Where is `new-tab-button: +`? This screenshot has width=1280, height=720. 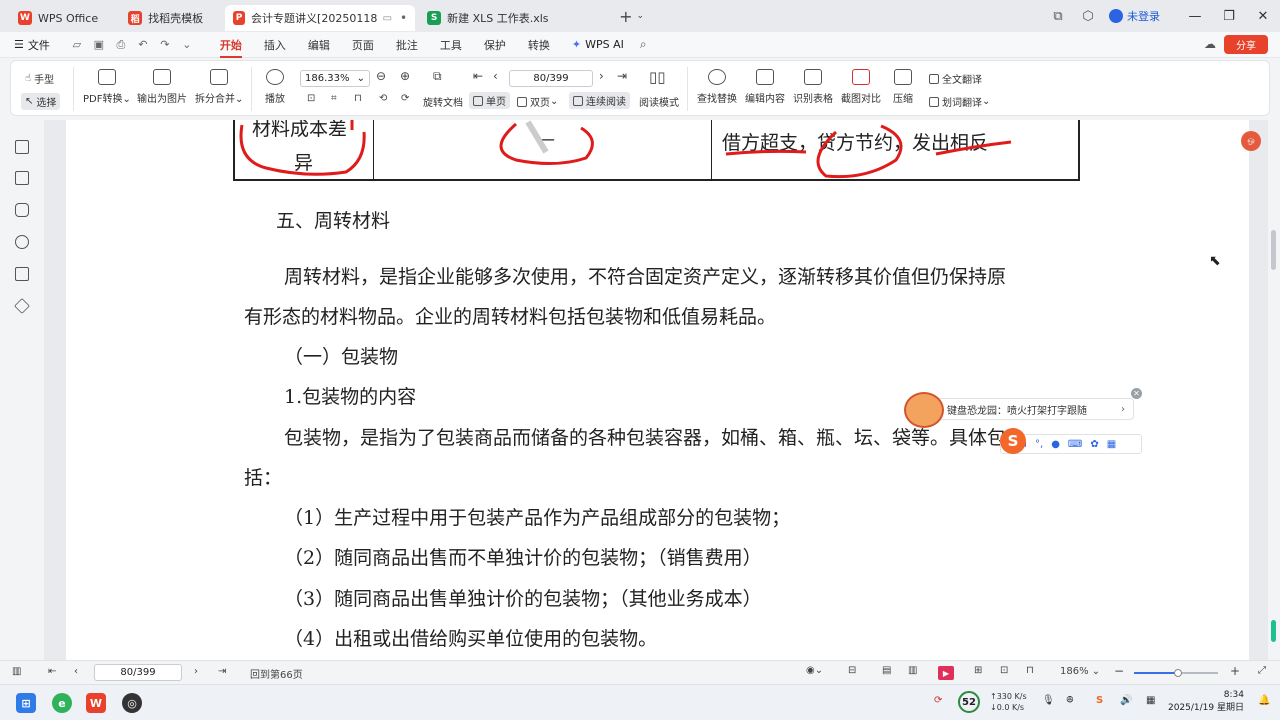 new-tab-button: + is located at coordinates (625, 16).